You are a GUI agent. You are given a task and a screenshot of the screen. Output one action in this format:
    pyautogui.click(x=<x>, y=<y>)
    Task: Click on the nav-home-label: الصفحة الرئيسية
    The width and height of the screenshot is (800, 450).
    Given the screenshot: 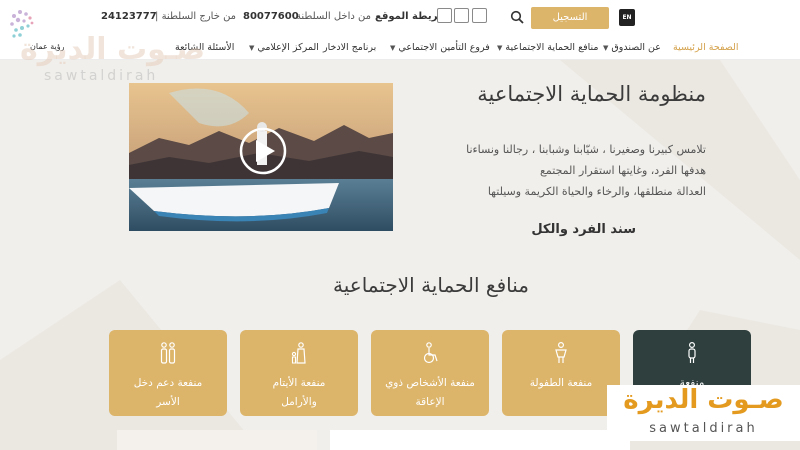 What is the action you would take?
    pyautogui.click(x=706, y=47)
    